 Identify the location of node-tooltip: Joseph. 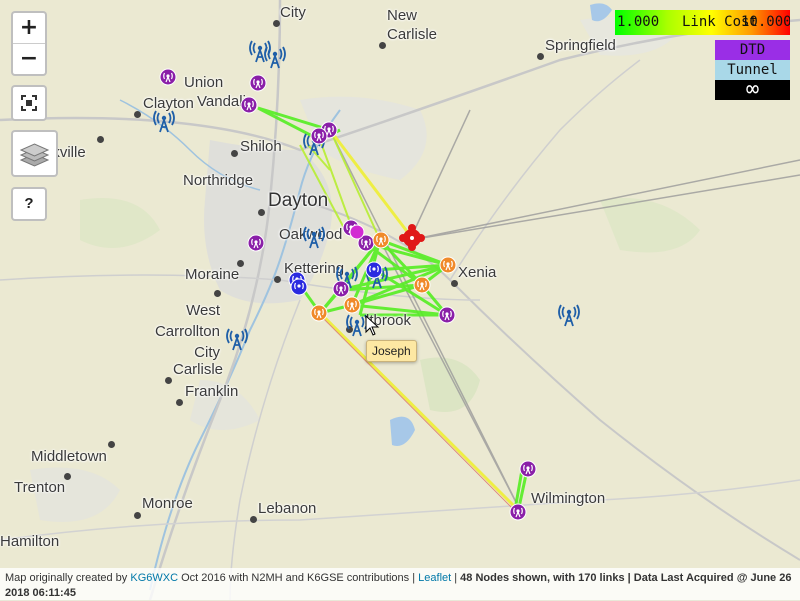
(391, 351).